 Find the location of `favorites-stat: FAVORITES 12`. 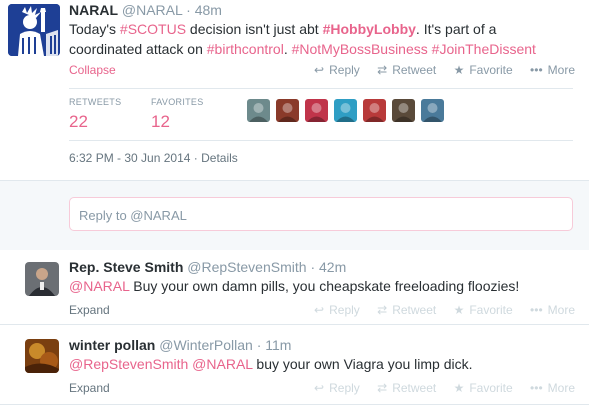

favorites-stat: FAVORITES 12 is located at coordinates (177, 114).